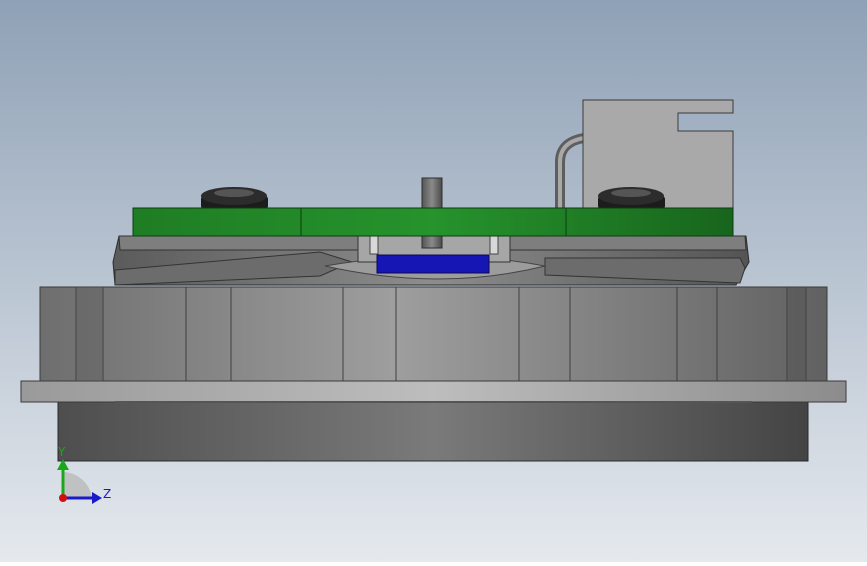 The image size is (867, 566). I want to click on triad-y-label: Y, so click(61, 452).